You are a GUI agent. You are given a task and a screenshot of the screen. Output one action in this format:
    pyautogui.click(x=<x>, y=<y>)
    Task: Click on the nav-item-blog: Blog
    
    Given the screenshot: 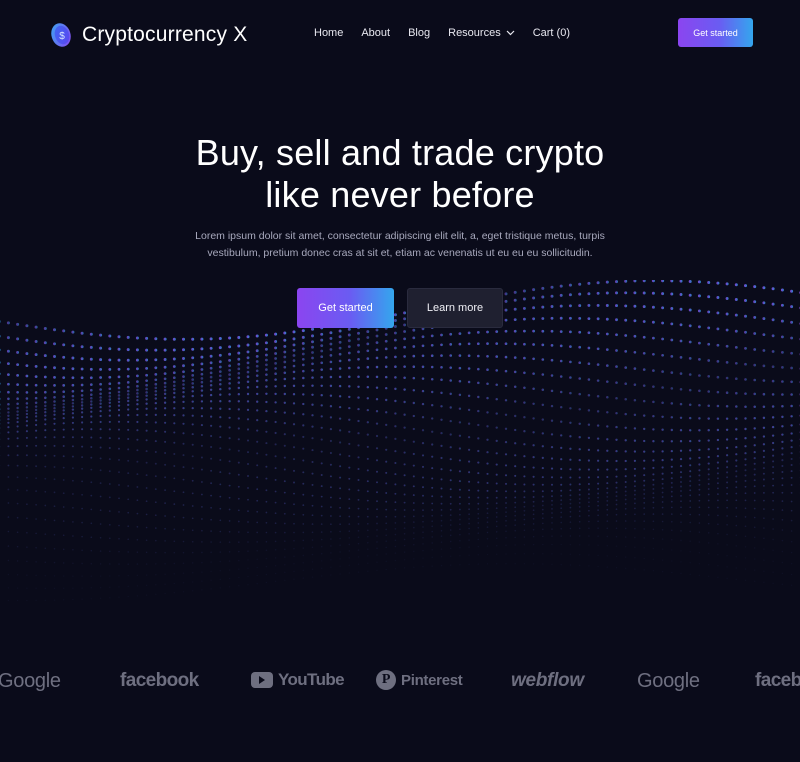 What is the action you would take?
    pyautogui.click(x=419, y=33)
    